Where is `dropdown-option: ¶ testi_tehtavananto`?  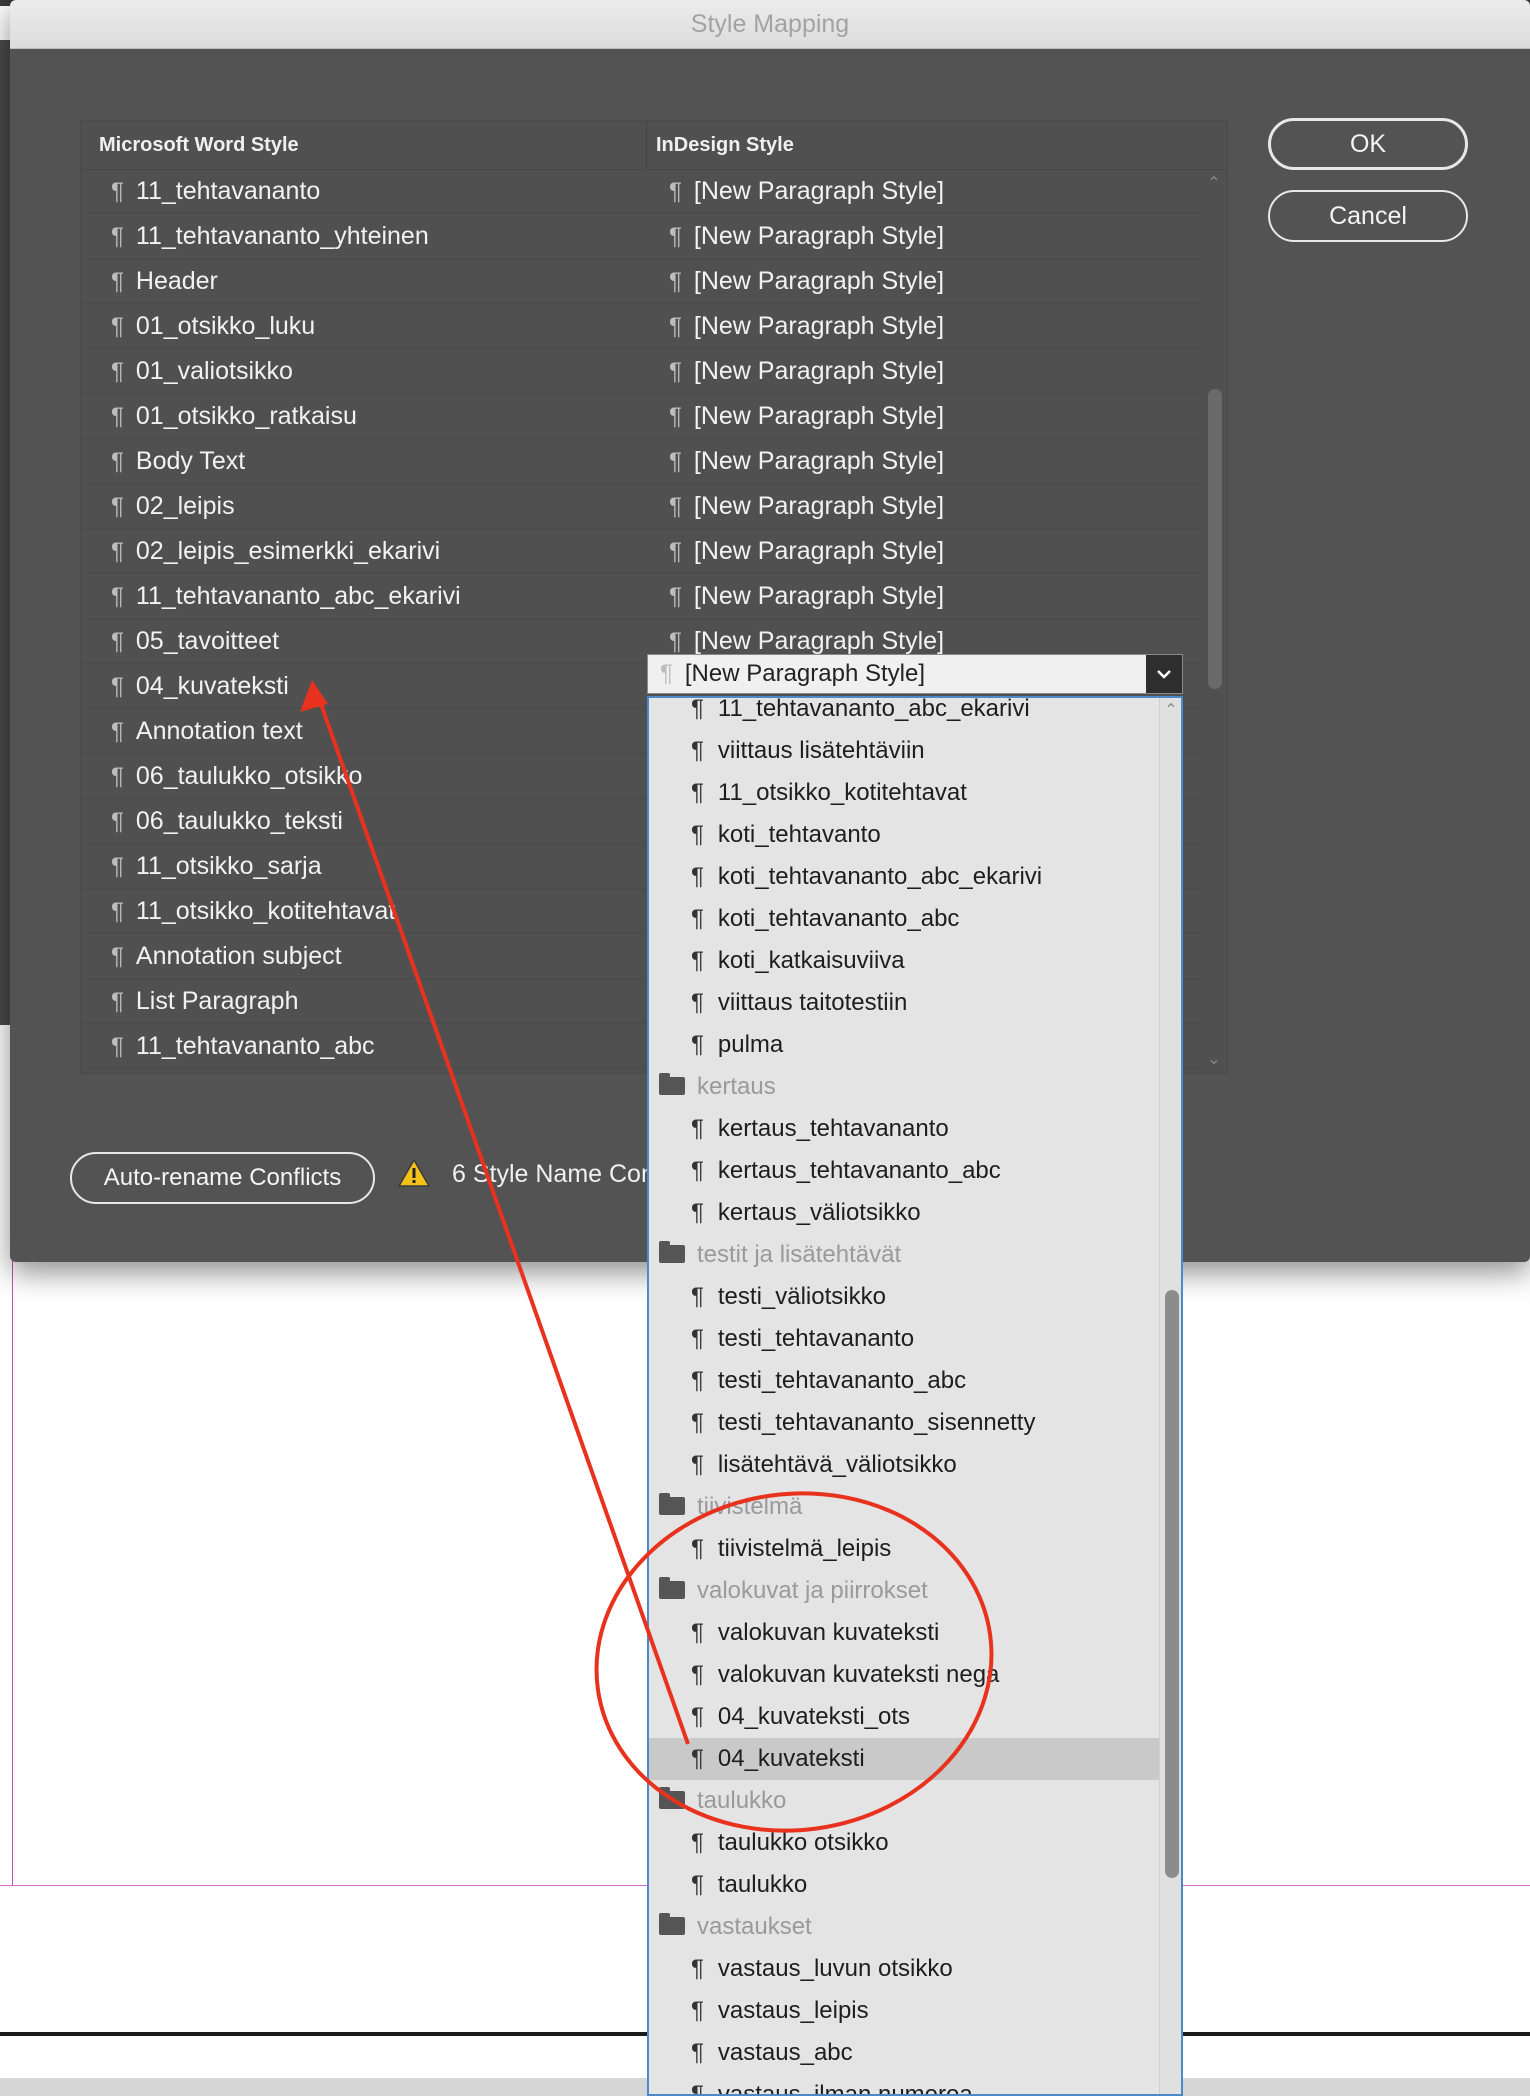
dropdown-option: ¶ testi_tehtavananto is located at coordinates (904, 1339).